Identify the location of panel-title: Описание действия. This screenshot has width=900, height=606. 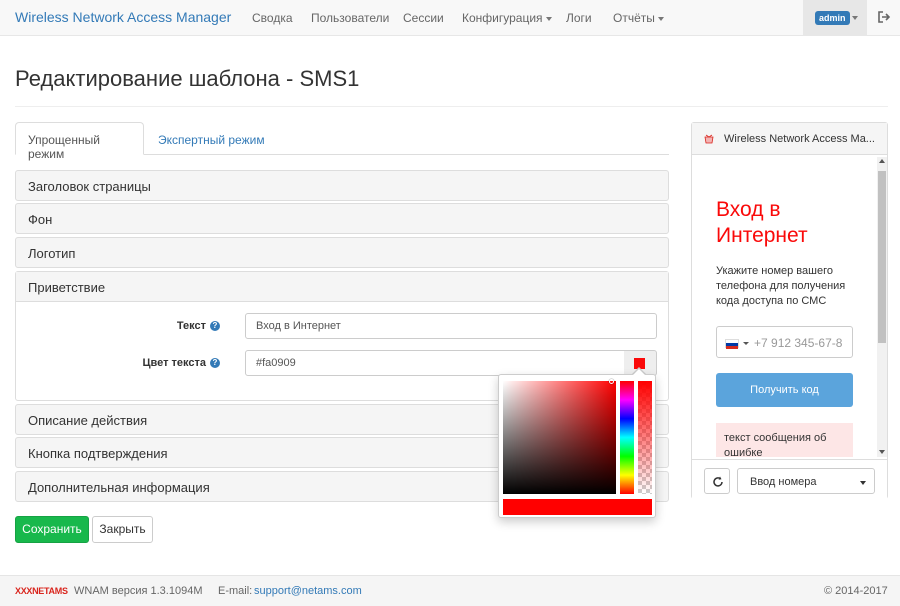
(88, 420).